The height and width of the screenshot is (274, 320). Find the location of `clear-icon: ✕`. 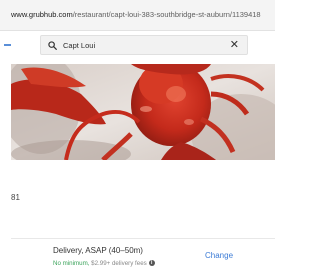

clear-icon: ✕ is located at coordinates (234, 45).